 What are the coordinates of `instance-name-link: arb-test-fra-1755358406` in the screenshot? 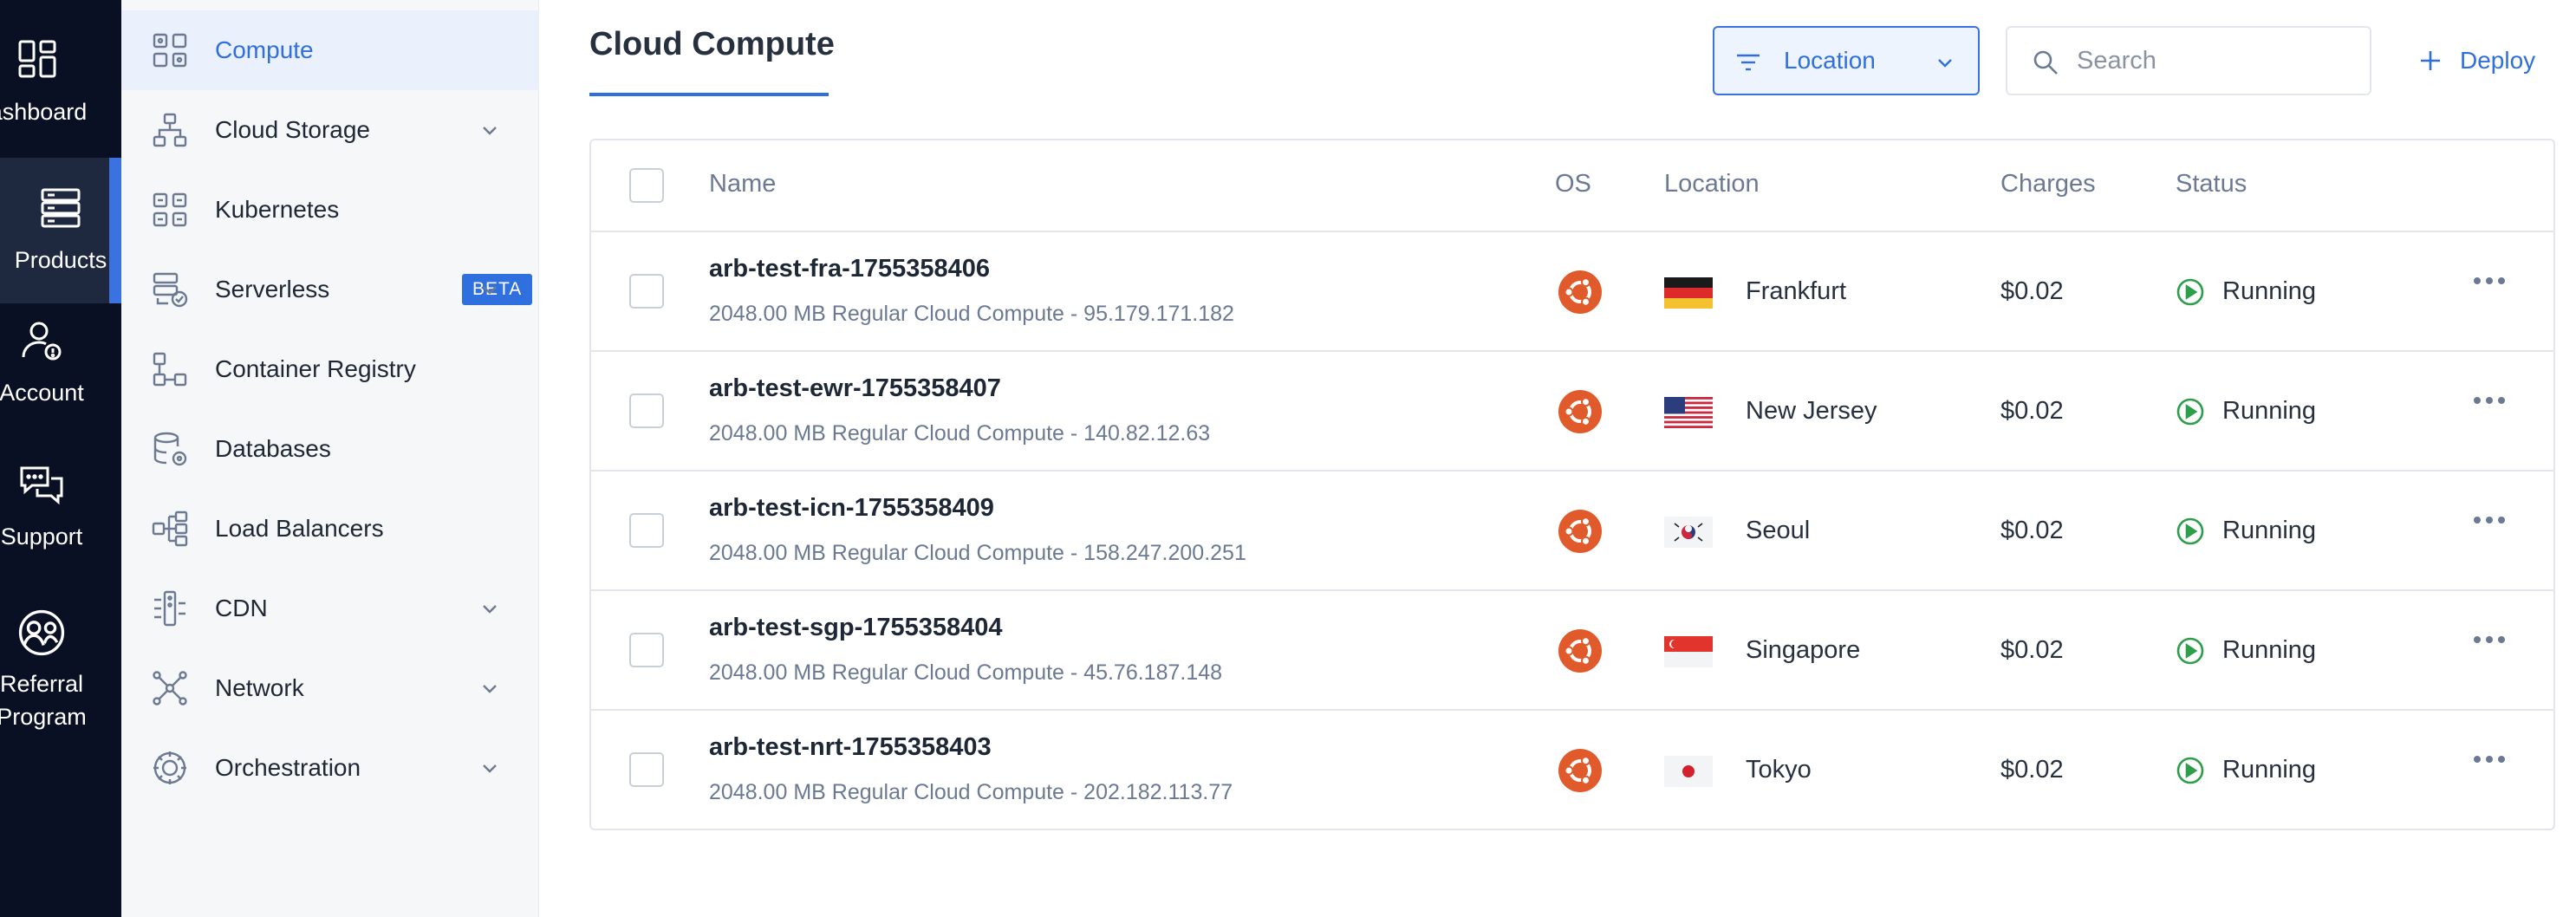 It's located at (849, 269).